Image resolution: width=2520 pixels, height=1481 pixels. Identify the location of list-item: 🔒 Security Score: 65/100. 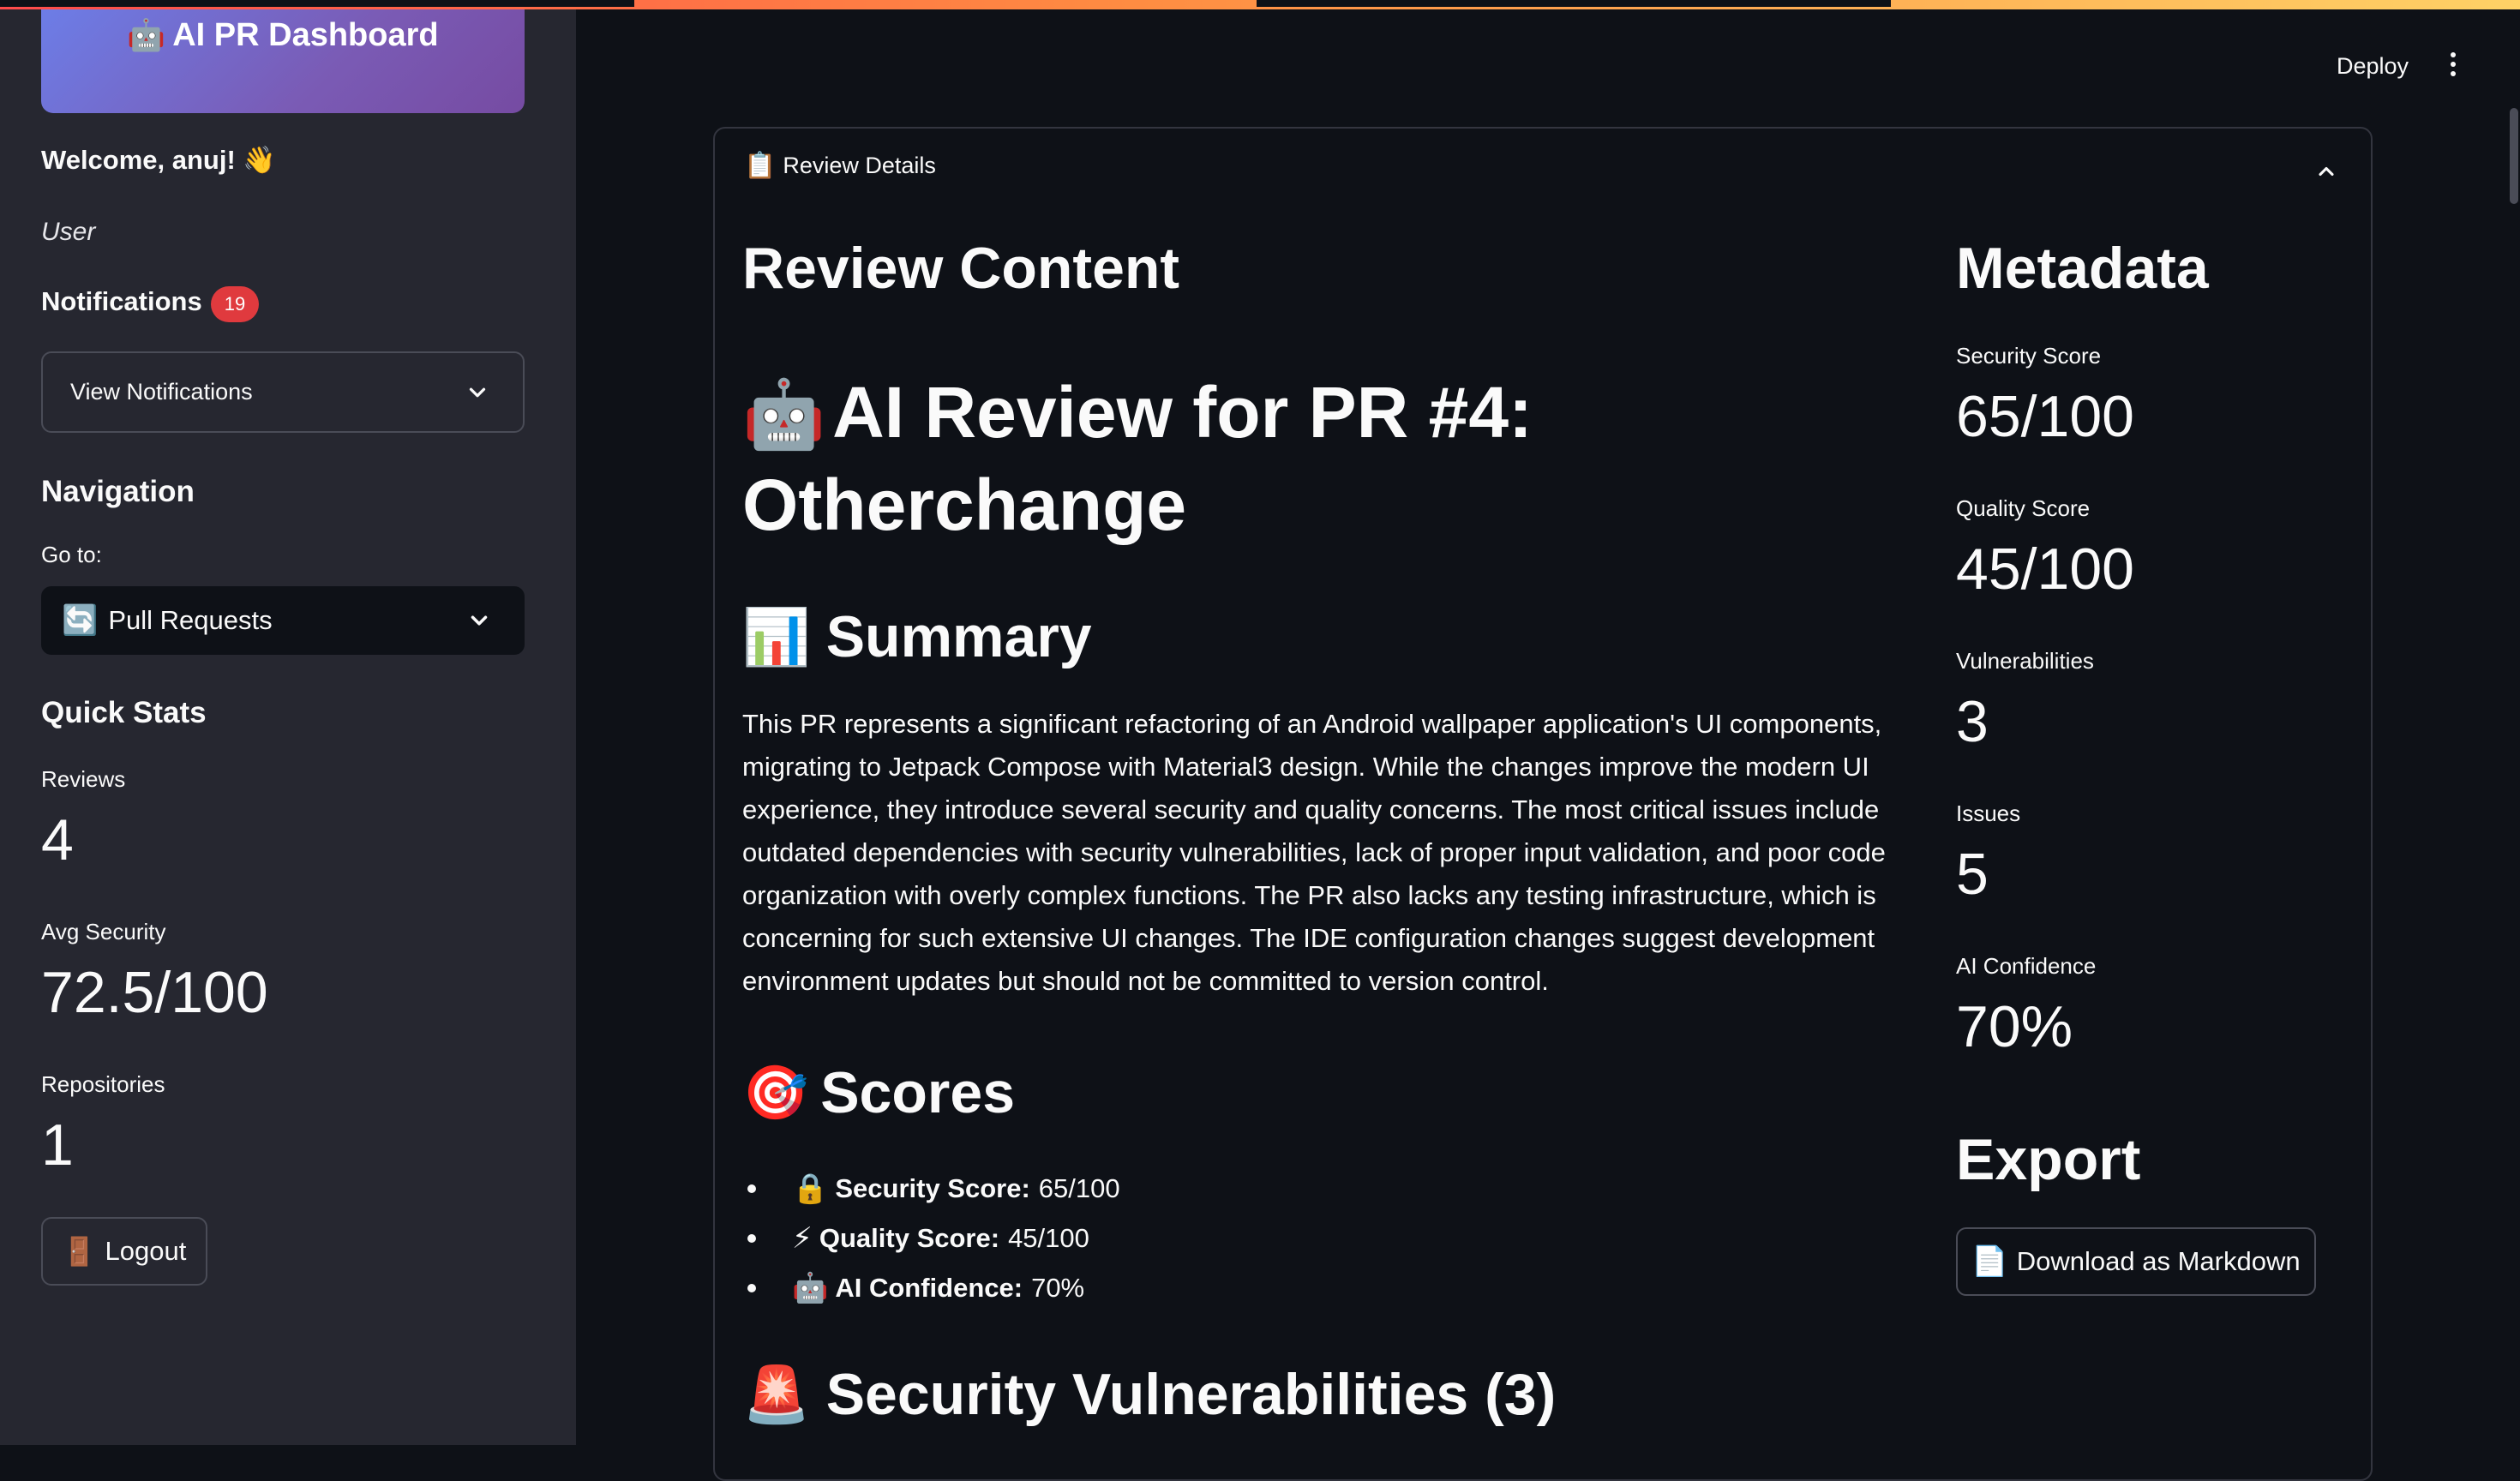
(931, 1189).